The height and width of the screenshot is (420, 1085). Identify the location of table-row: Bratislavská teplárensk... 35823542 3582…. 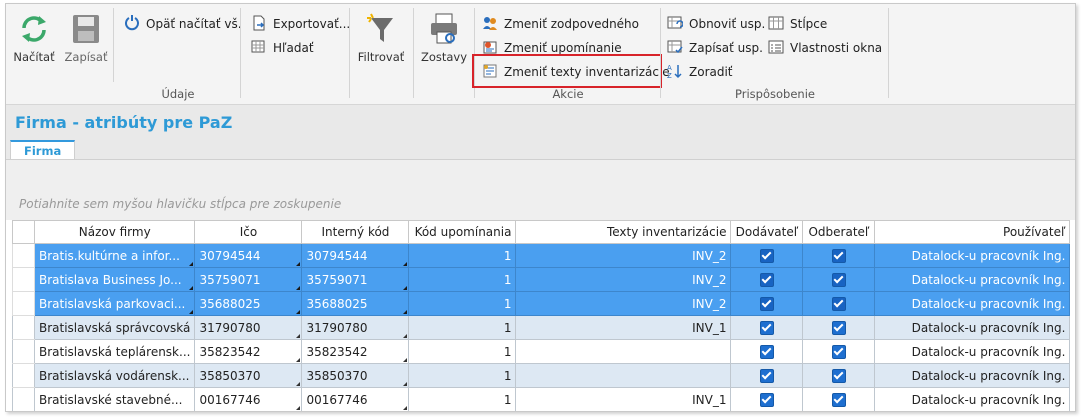
(541, 351).